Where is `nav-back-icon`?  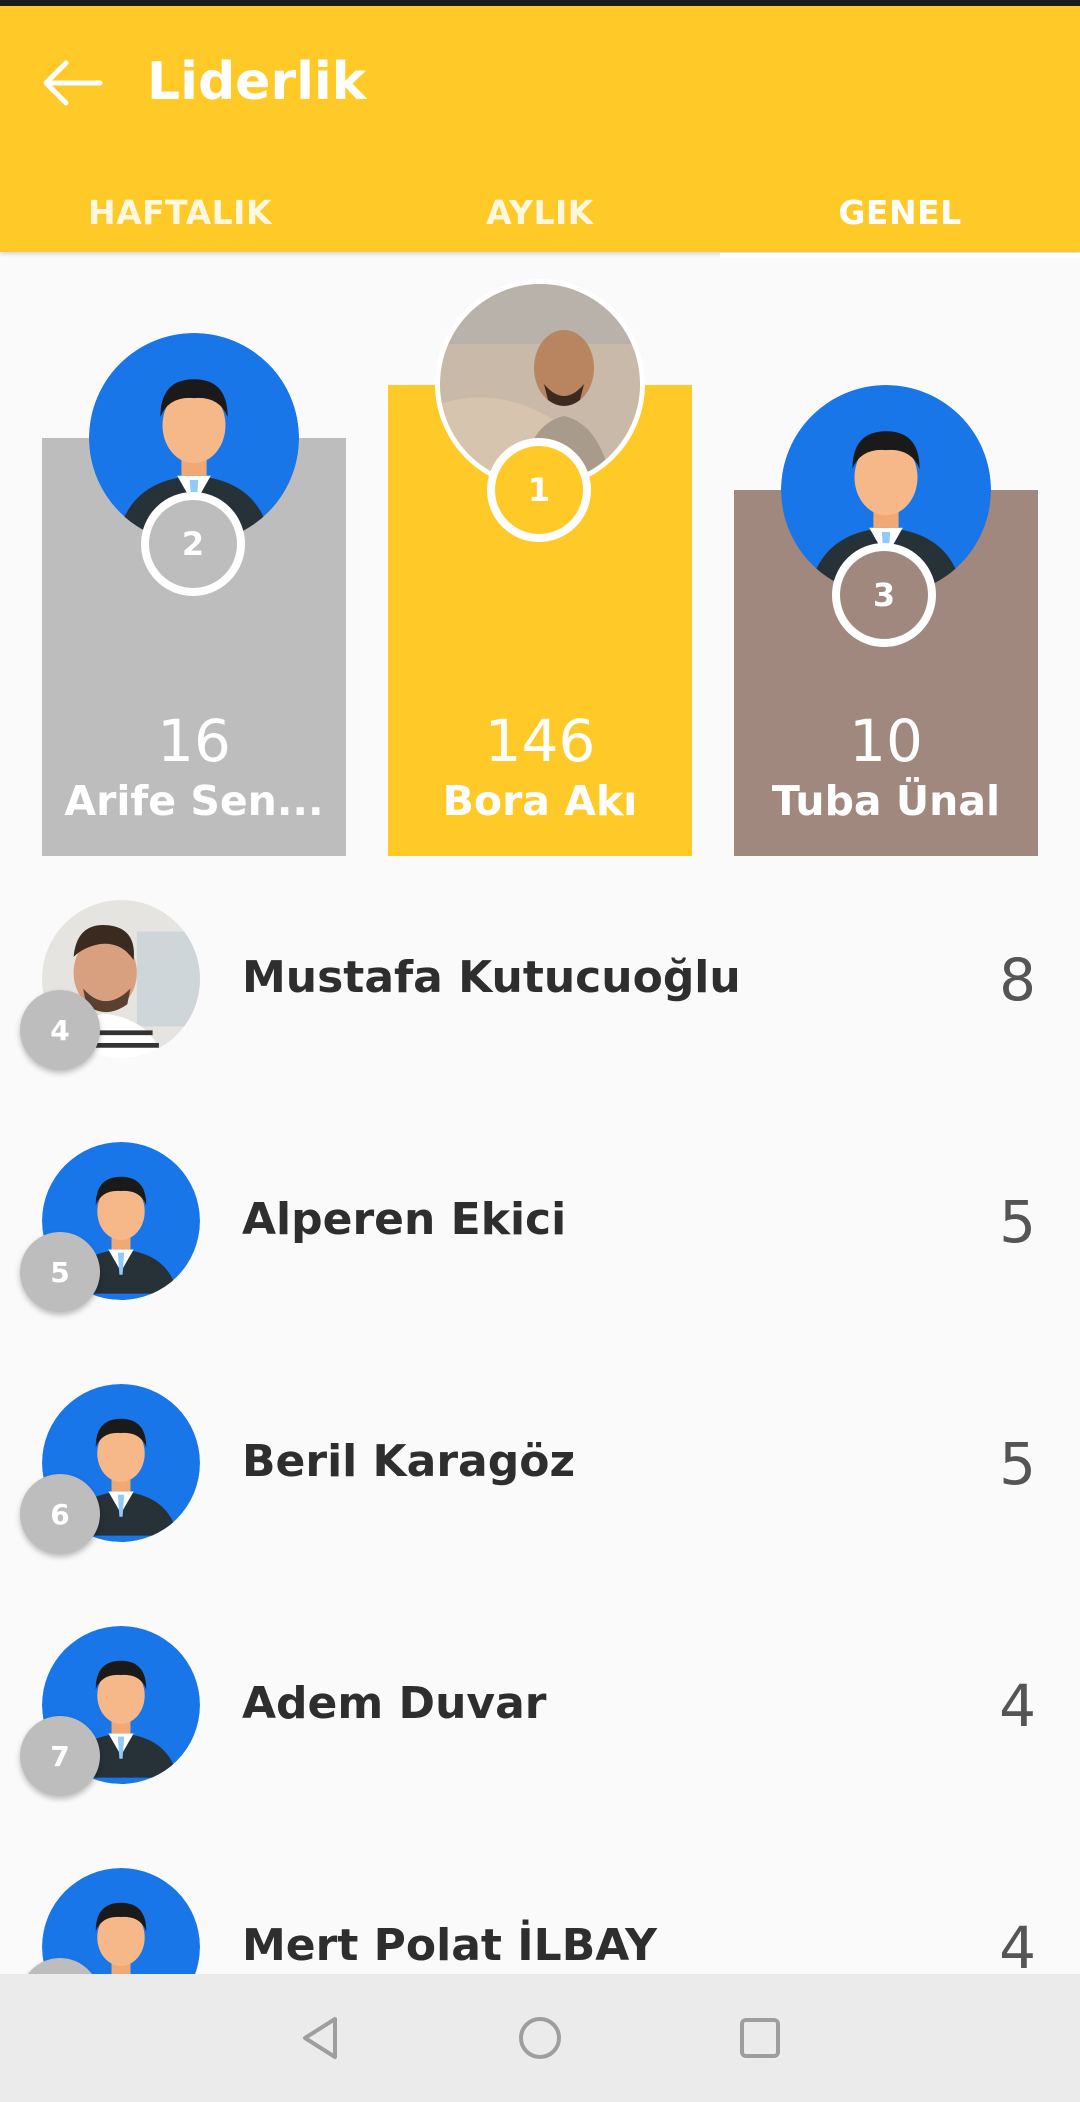
nav-back-icon is located at coordinates (320, 2038).